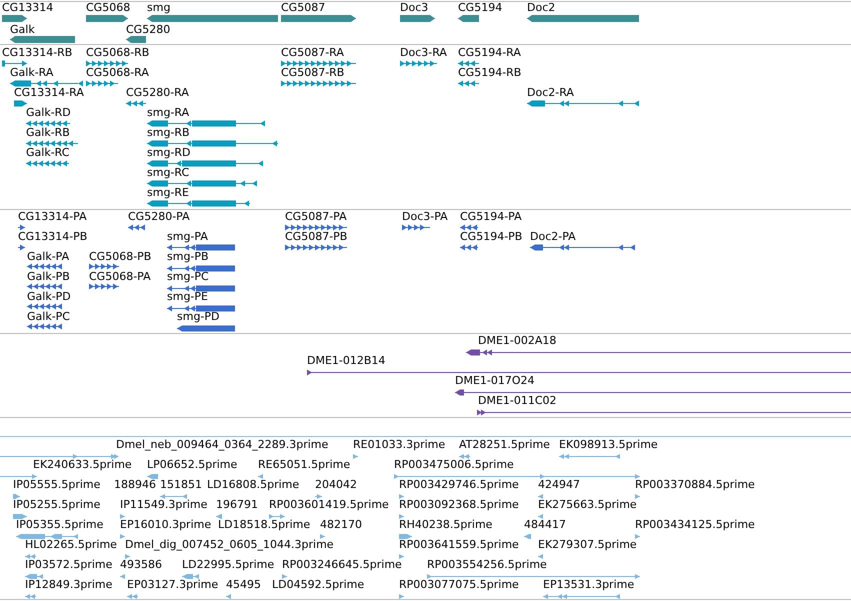 This screenshot has height=601, width=851. I want to click on feature-label: RH40238.5prime, so click(445, 524).